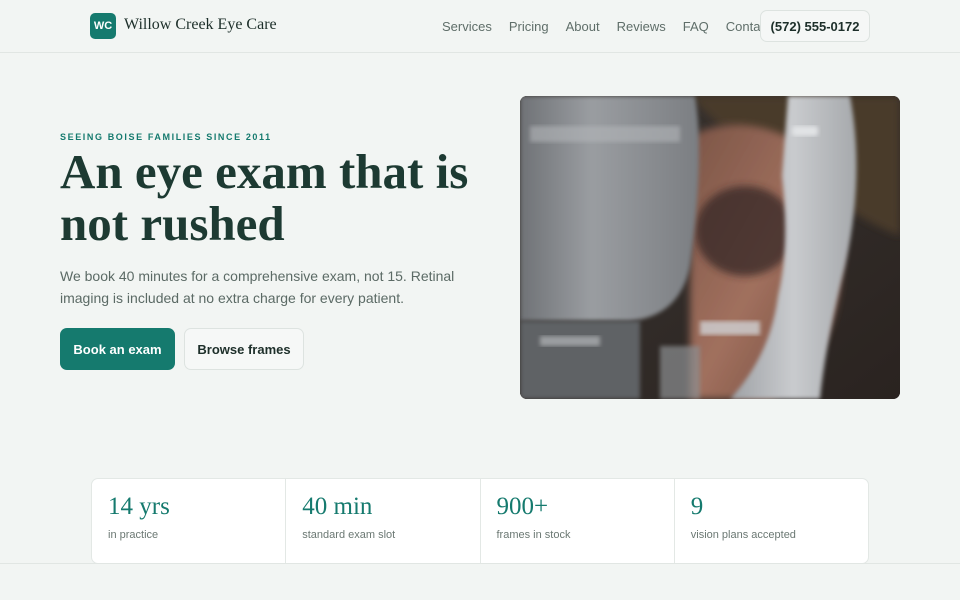  Describe the element at coordinates (189, 521) in the screenshot. I see `stat-card: 14 yrs in practice` at that location.